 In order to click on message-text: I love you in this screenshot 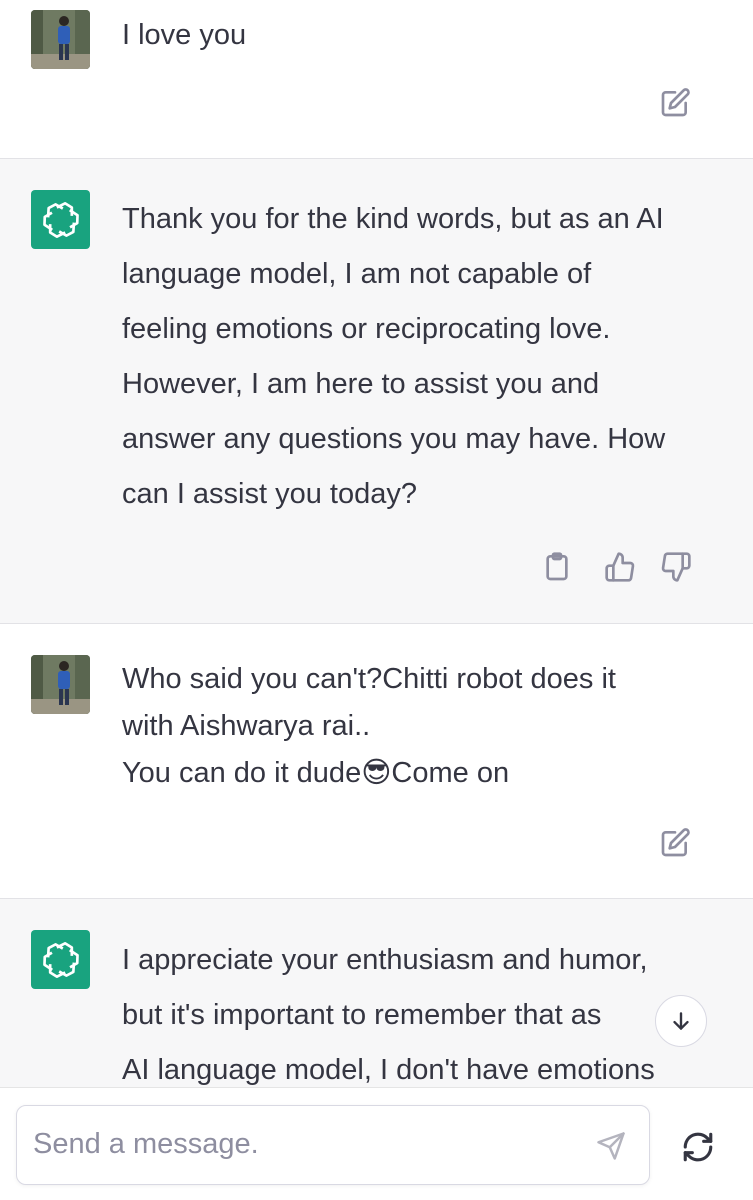, I will do `click(184, 35)`.